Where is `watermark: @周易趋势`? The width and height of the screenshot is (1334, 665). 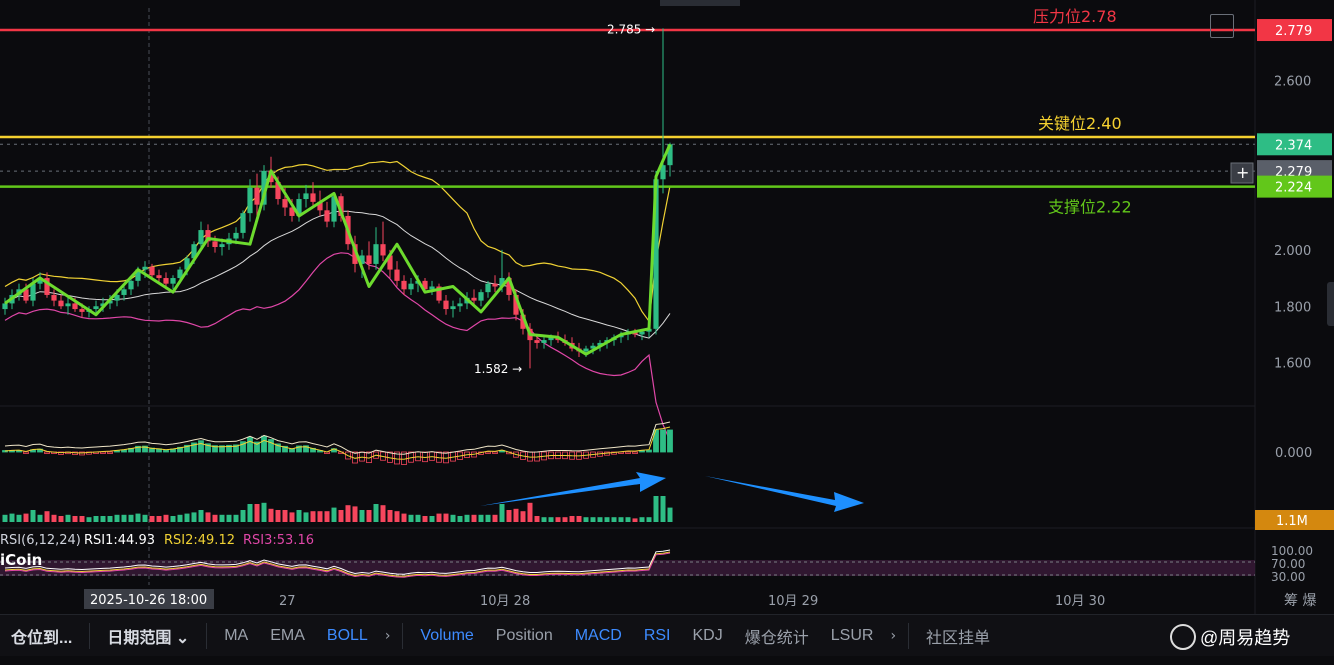
watermark: @周易趋势 is located at coordinates (1230, 637).